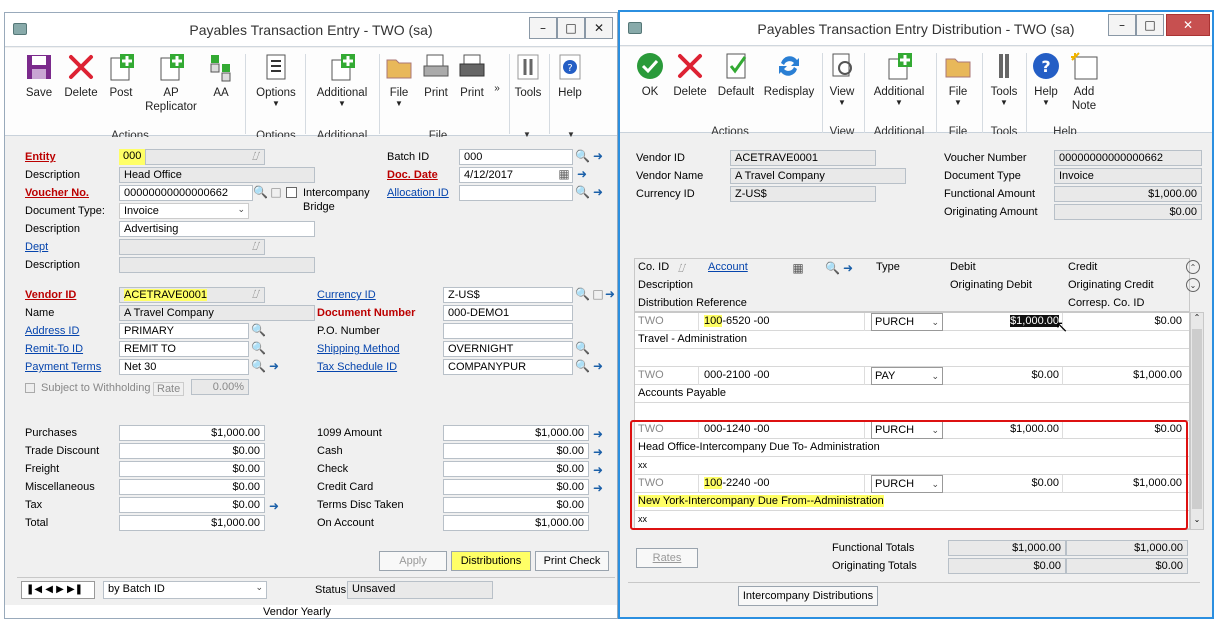 This screenshot has width=1216, height=619. I want to click on currency-id-field: Z-US$, so click(508, 295).